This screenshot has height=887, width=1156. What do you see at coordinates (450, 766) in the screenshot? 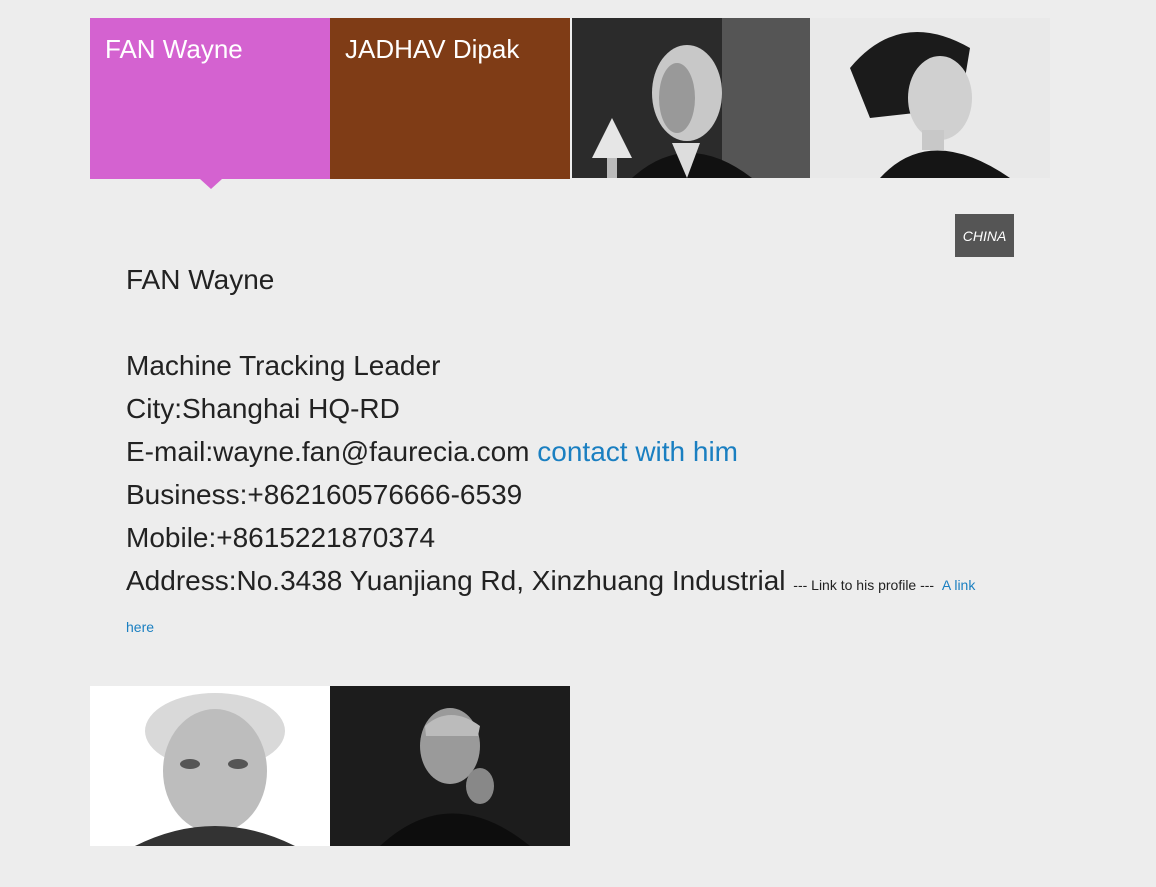
I see `portrait-man-hand-chin-photo` at bounding box center [450, 766].